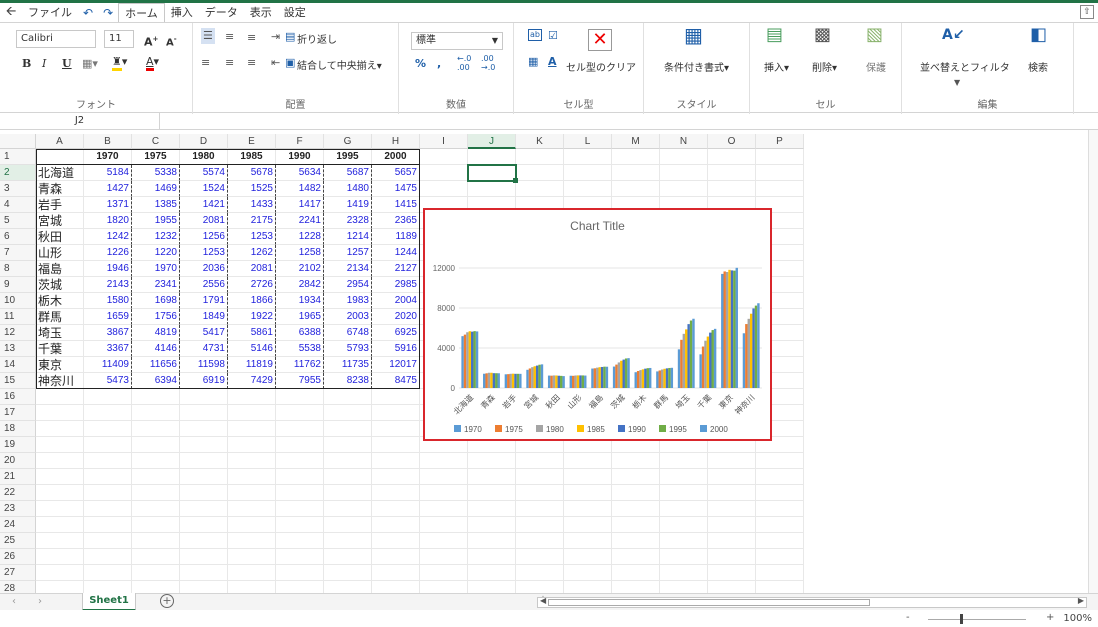  Describe the element at coordinates (182, 12) in the screenshot. I see `menu-insert: 挿入` at that location.